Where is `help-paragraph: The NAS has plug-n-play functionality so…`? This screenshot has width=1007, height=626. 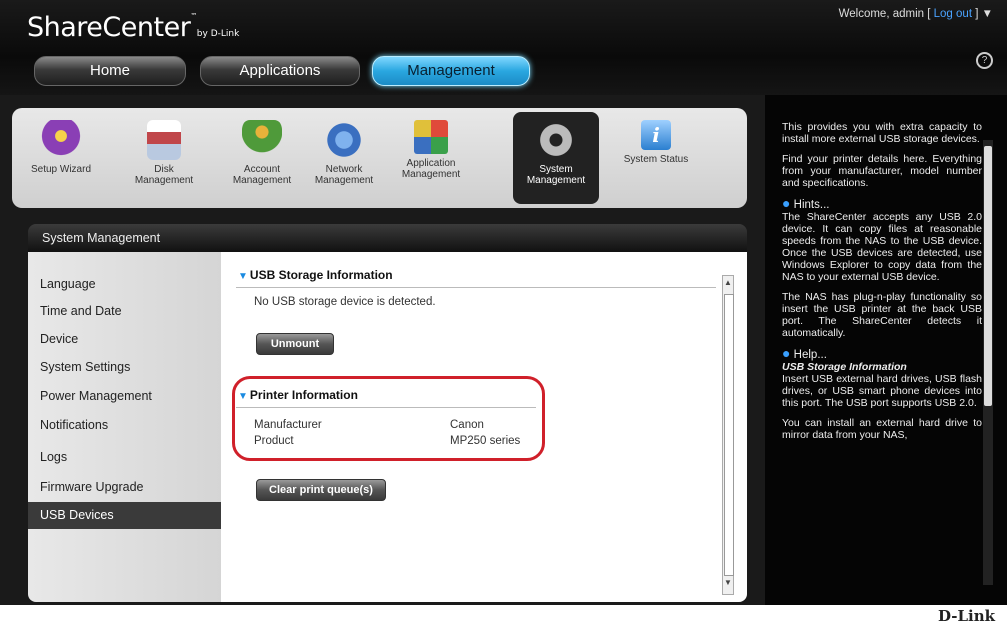
help-paragraph: The NAS has plug-n-play functionality so… is located at coordinates (882, 315).